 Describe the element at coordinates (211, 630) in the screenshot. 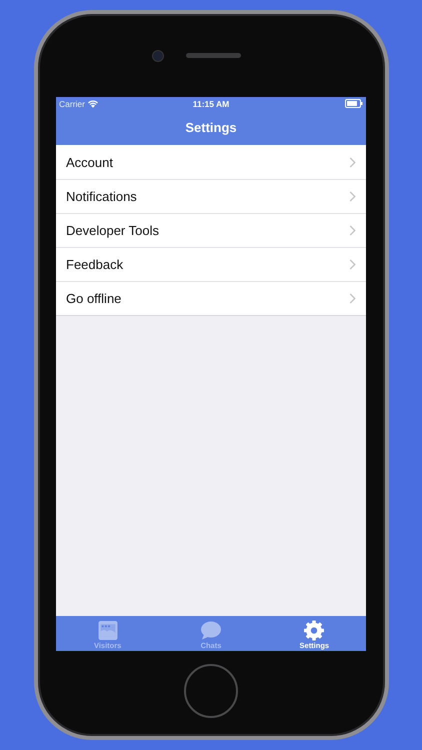

I see `speech-bubble-icon` at that location.